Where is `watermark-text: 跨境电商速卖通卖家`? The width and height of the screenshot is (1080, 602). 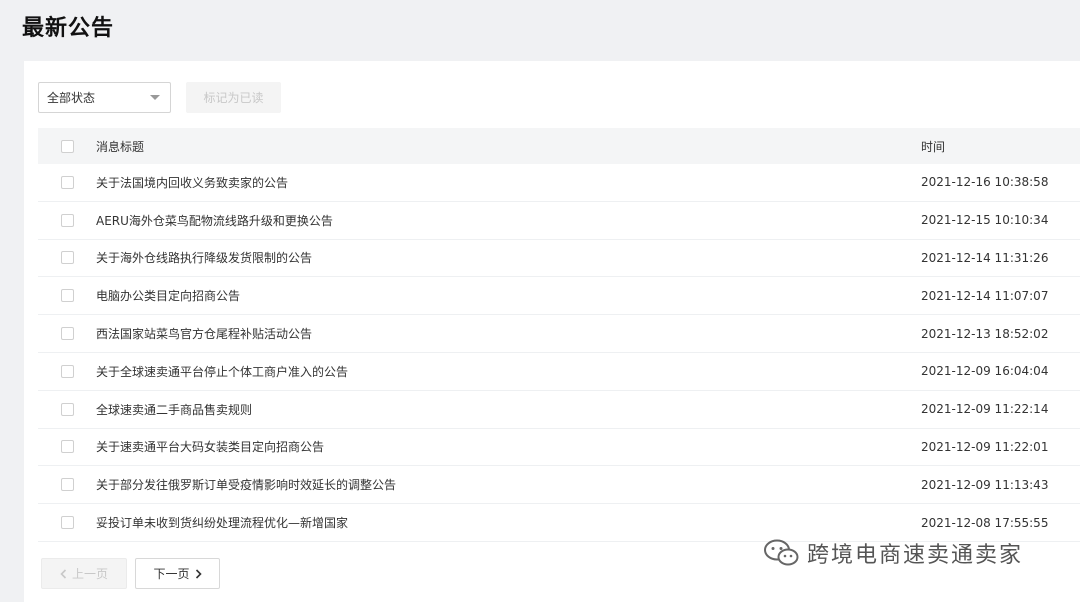 watermark-text: 跨境电商速卖通卖家 is located at coordinates (915, 555).